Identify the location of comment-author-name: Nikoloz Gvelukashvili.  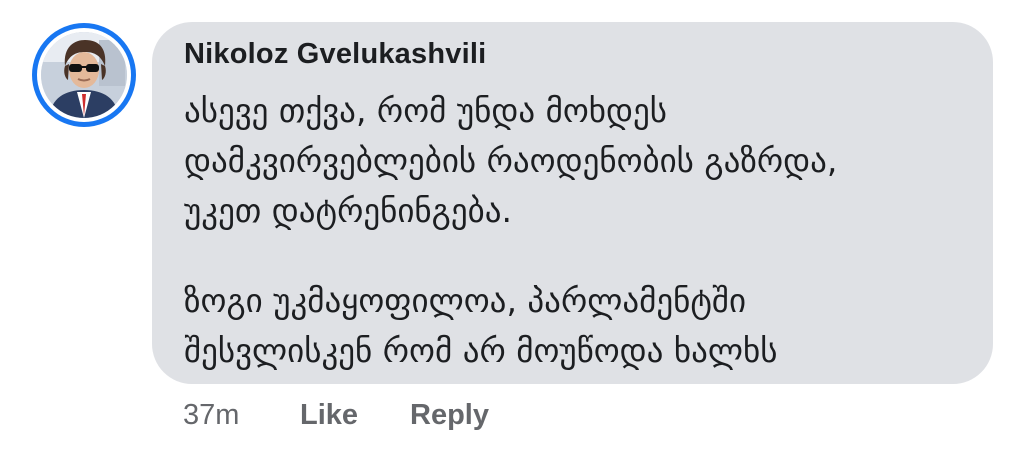
(335, 54).